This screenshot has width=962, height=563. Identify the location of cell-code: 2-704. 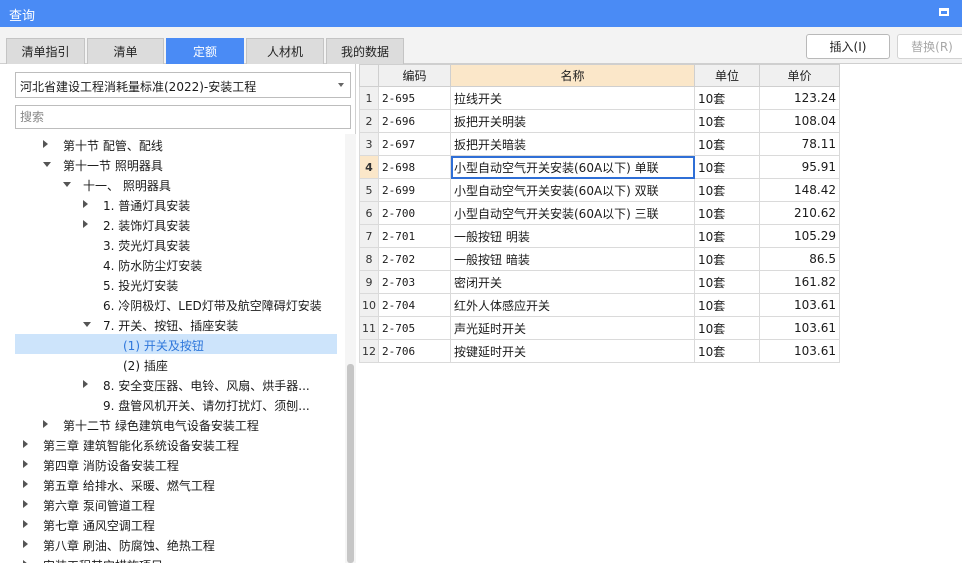
(414, 305).